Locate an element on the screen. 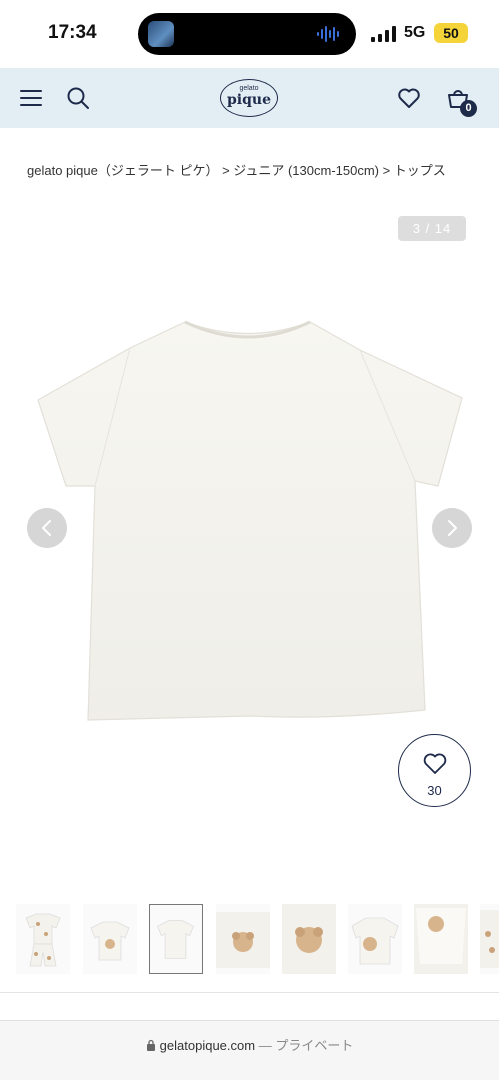 This screenshot has width=499, height=1080. menu-icon is located at coordinates (31, 98).